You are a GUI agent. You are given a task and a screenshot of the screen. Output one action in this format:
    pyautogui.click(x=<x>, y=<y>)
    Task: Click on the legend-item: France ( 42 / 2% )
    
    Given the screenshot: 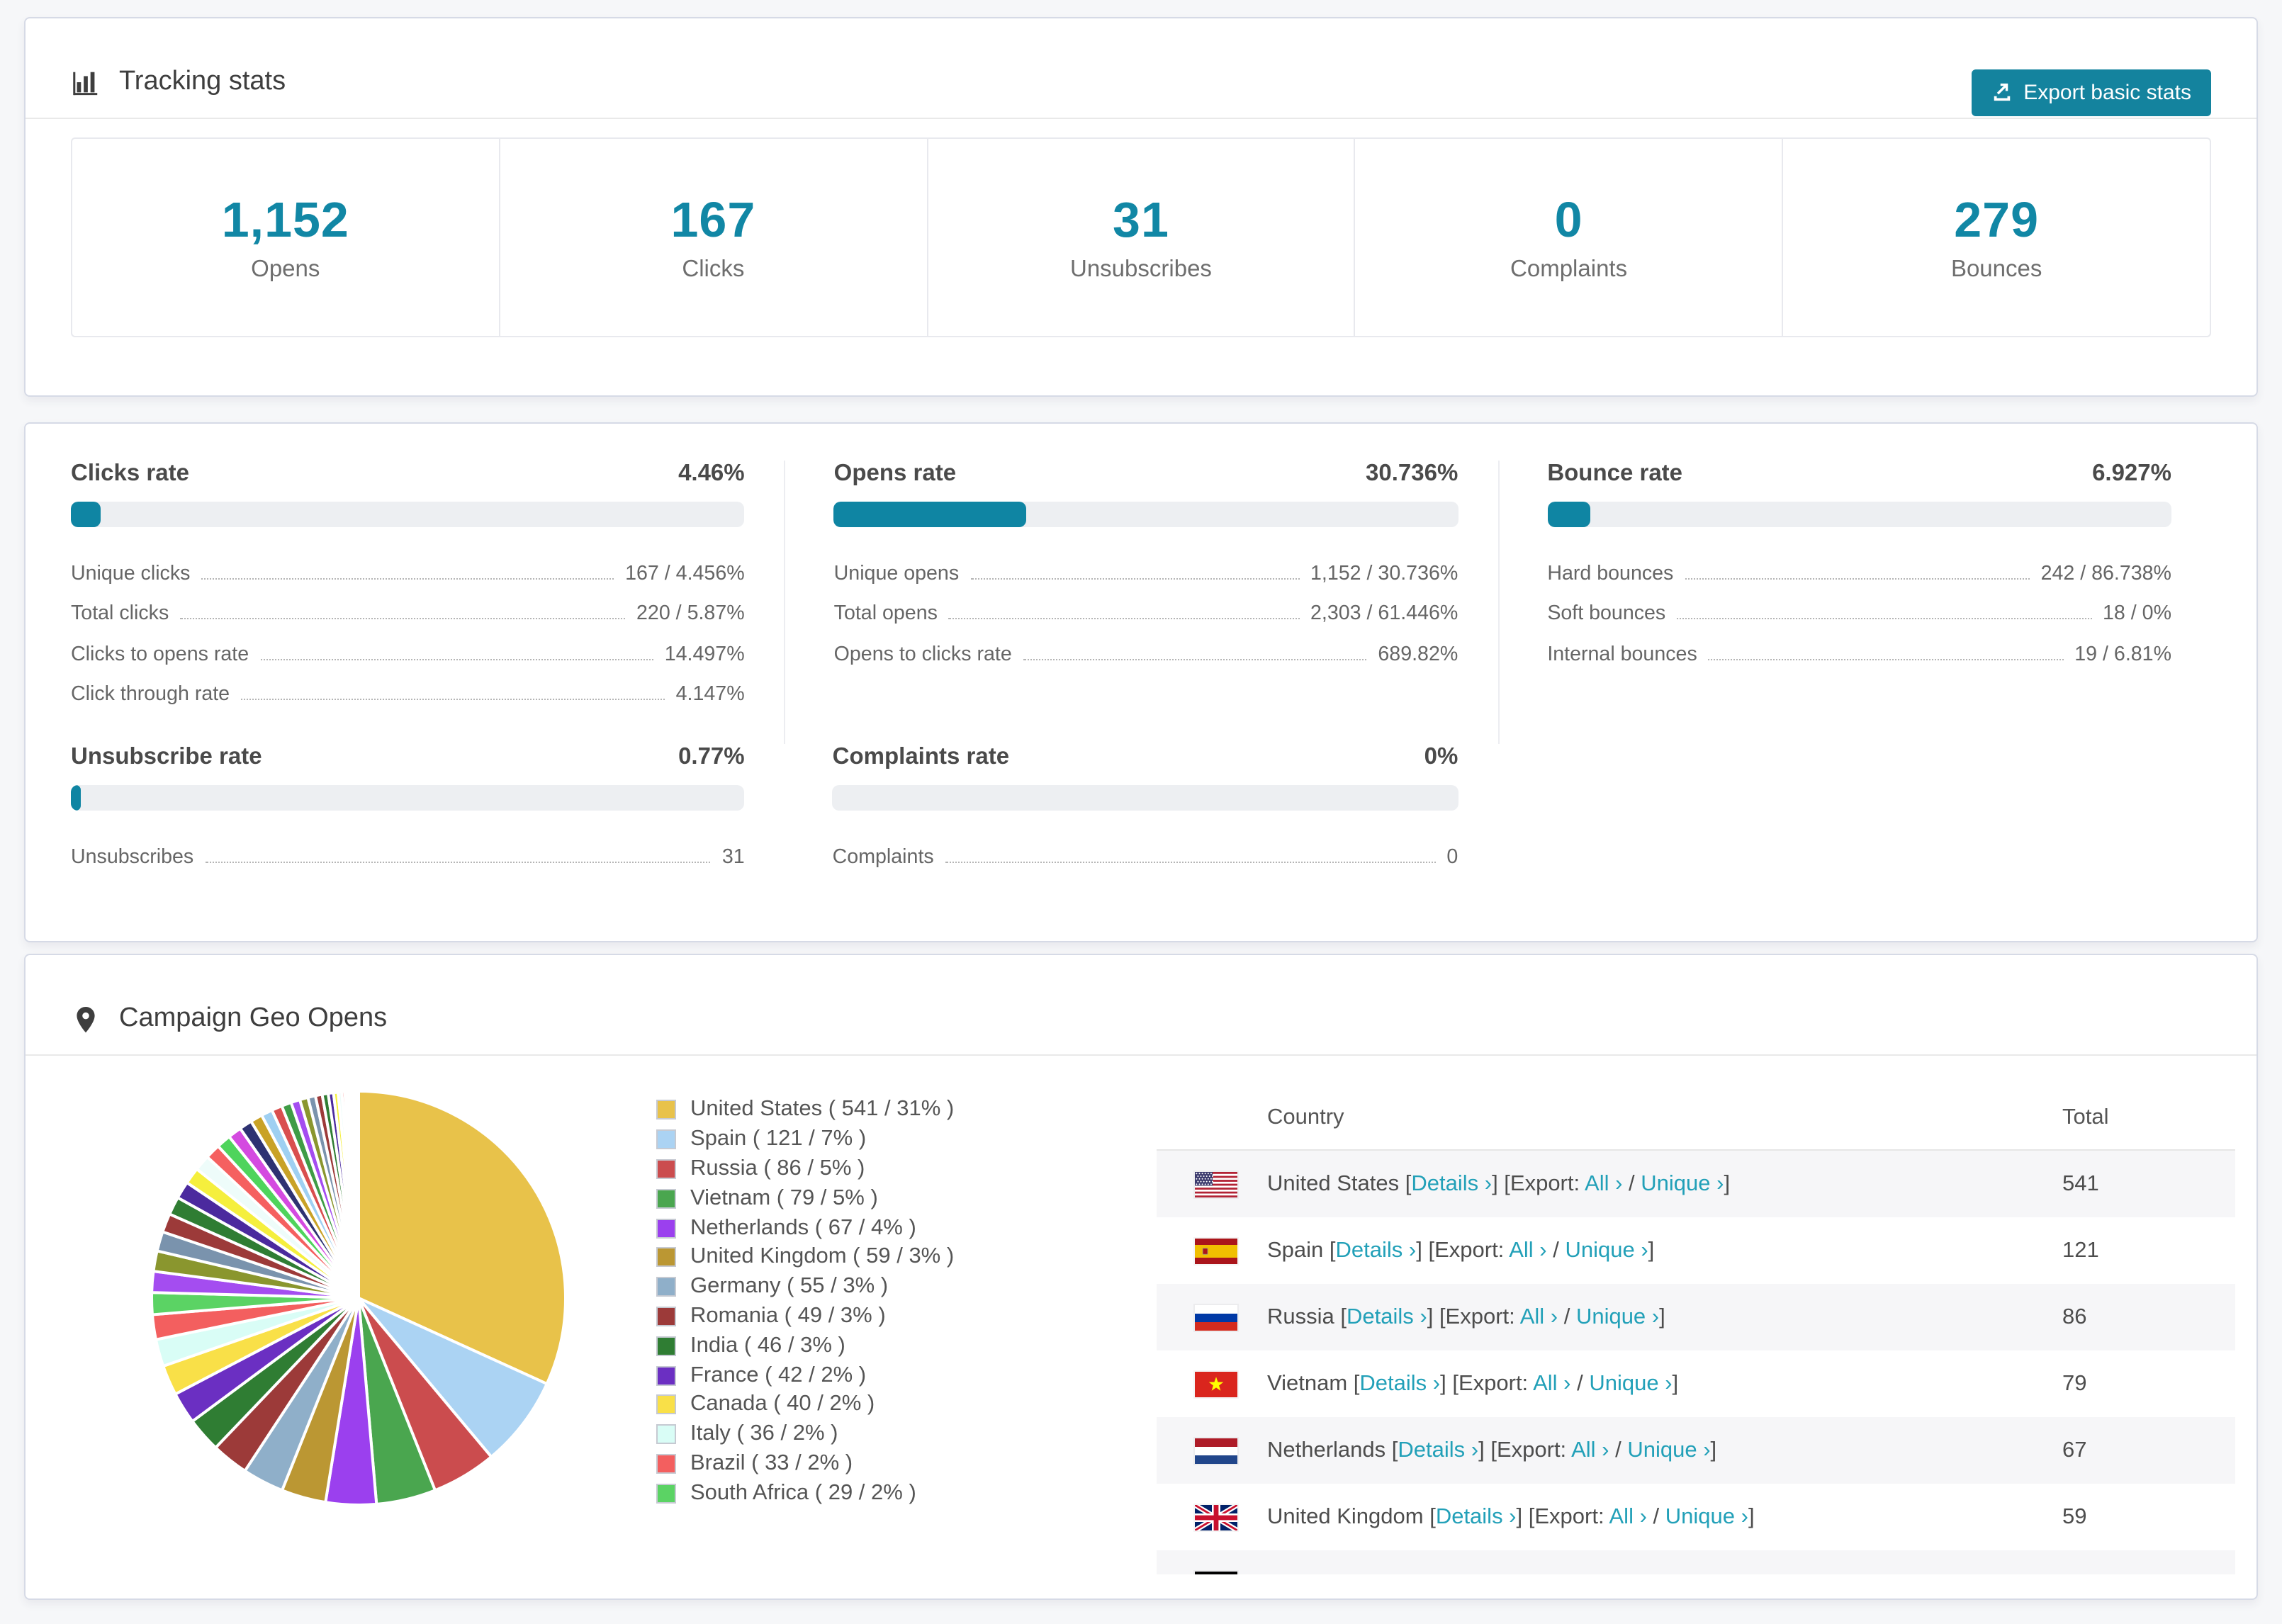 What is the action you would take?
    pyautogui.click(x=805, y=1375)
    